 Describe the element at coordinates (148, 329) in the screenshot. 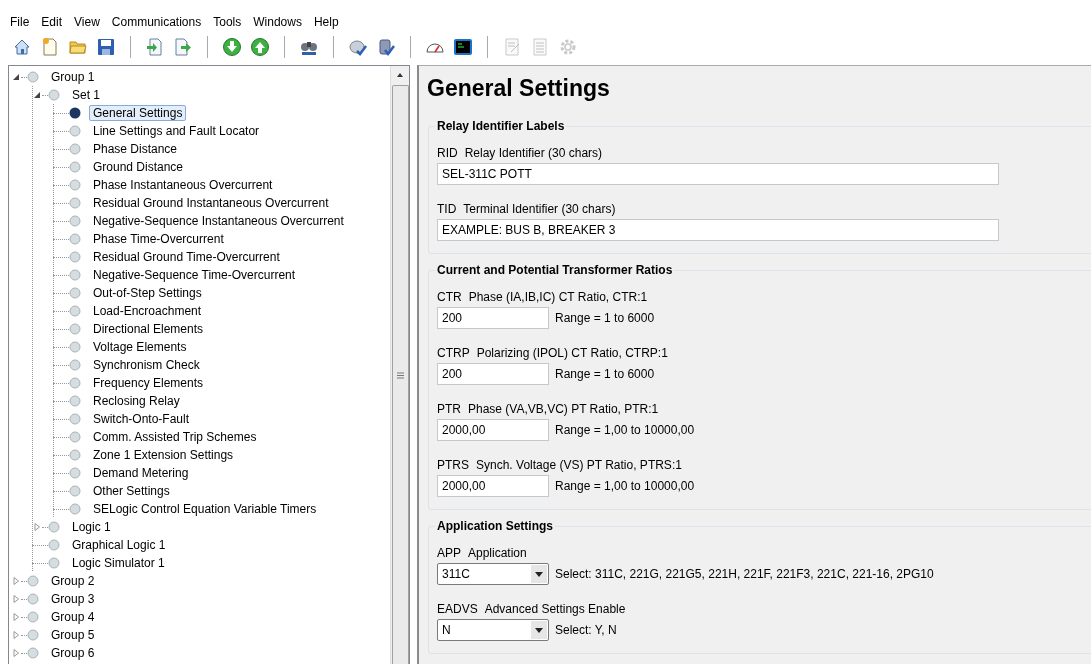

I see `tree-item: Directional Elements` at that location.